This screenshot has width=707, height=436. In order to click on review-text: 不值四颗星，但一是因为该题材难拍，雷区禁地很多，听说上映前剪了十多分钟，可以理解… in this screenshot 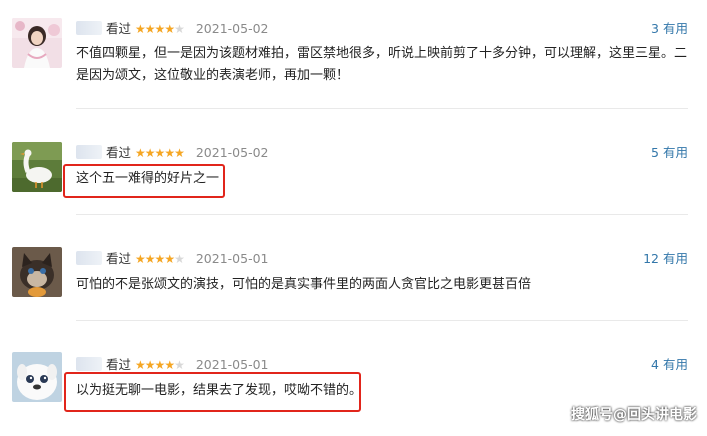, I will do `click(382, 64)`.